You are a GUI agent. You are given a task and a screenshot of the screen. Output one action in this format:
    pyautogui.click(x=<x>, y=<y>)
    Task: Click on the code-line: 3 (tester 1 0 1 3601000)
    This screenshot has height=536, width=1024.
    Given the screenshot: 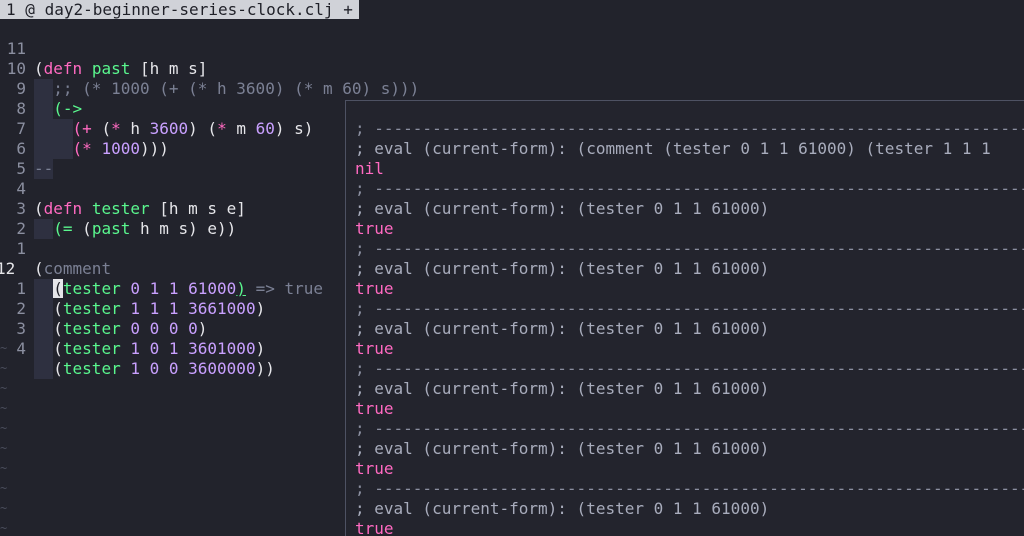 What is the action you would take?
    pyautogui.click(x=132, y=329)
    